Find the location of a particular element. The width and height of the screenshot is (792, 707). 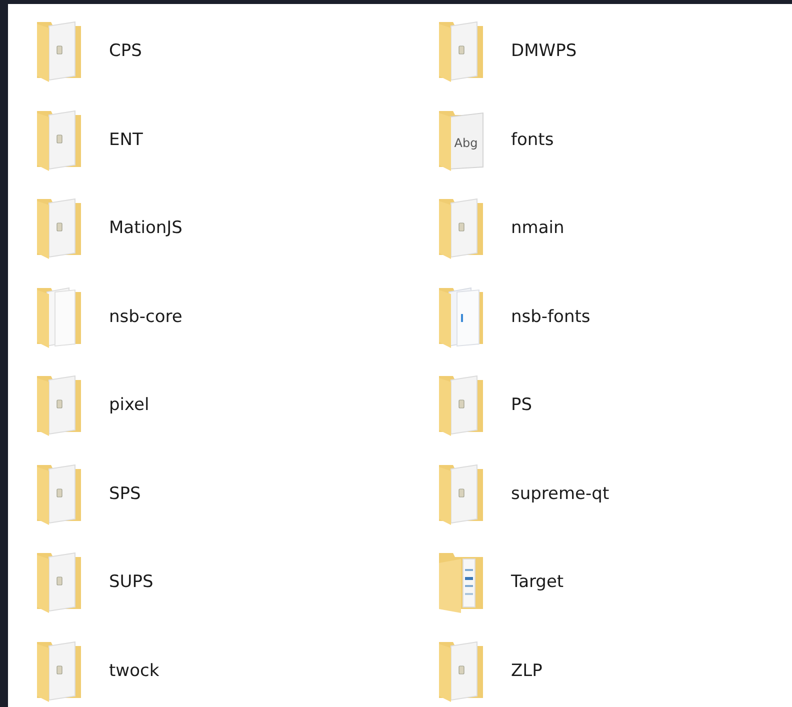

folder-name: nsb-core is located at coordinates (145, 316).